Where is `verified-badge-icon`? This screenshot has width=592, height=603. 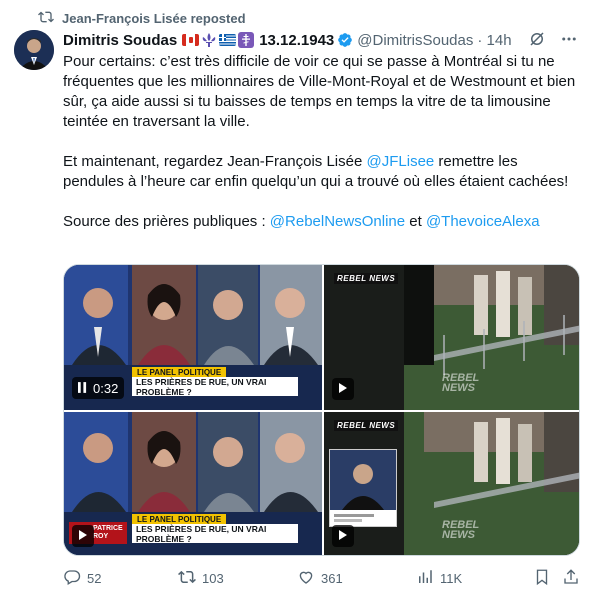 verified-badge-icon is located at coordinates (345, 40).